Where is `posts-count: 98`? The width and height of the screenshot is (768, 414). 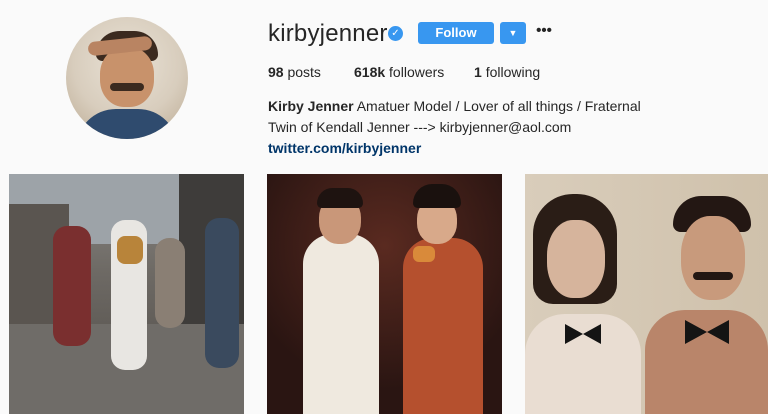
posts-count: 98 is located at coordinates (276, 72).